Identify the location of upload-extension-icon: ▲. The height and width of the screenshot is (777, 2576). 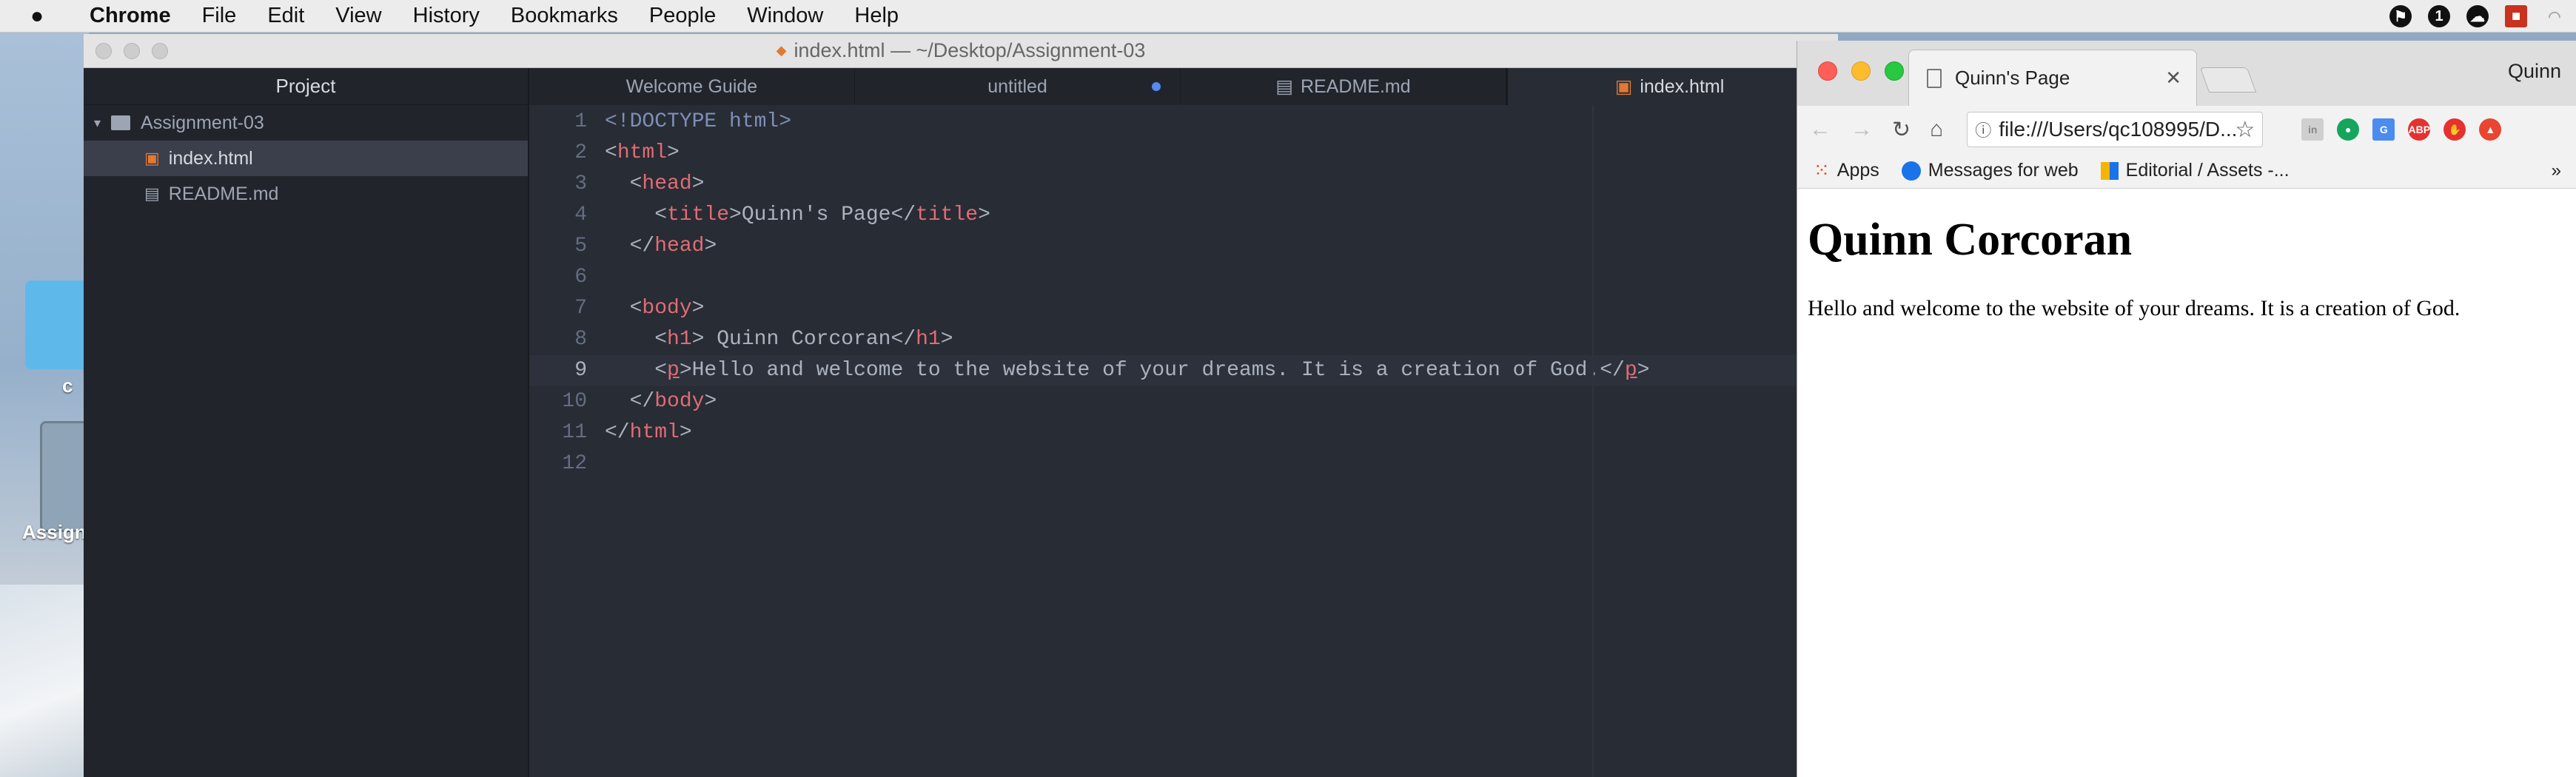
(2490, 129).